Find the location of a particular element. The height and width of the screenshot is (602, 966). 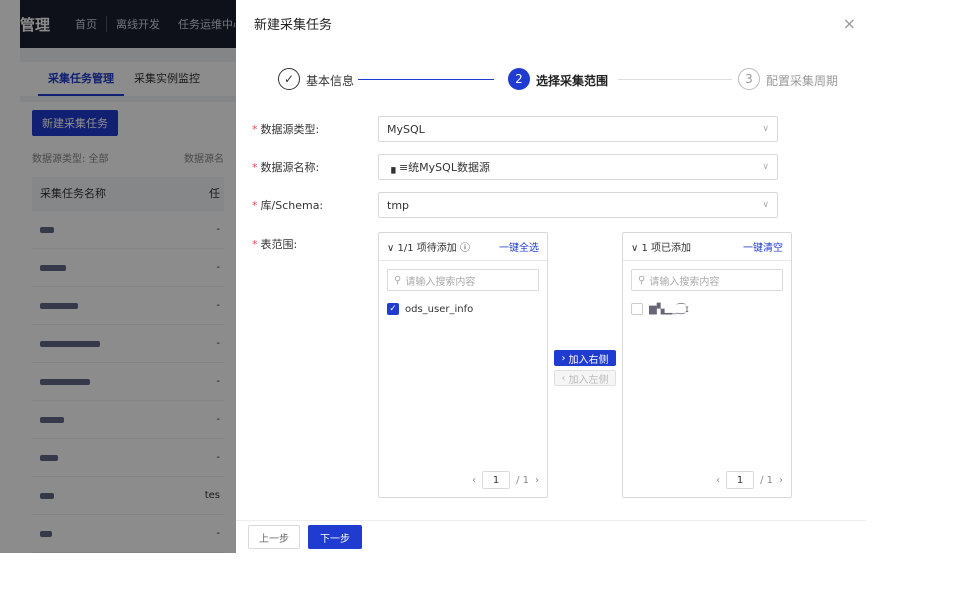

source-name-select: ▗ ≡统MySQL数据源 ∨ is located at coordinates (578, 167).